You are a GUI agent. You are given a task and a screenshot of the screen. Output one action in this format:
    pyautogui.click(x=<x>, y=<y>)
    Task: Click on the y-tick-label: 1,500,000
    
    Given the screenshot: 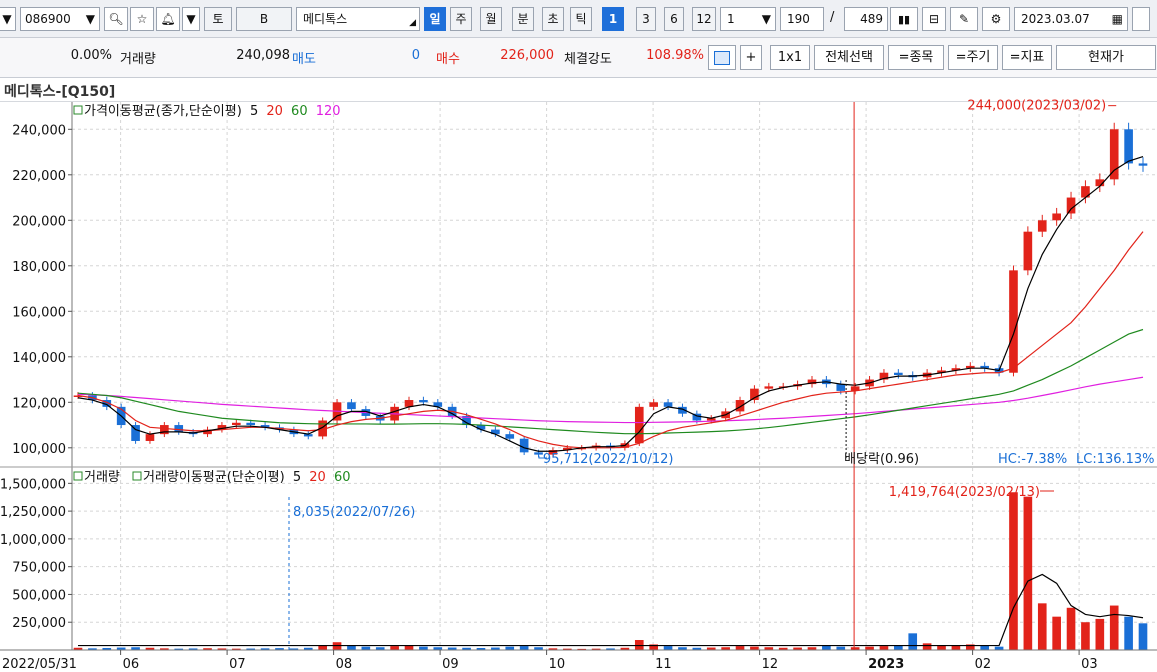 What is the action you would take?
    pyautogui.click(x=33, y=484)
    